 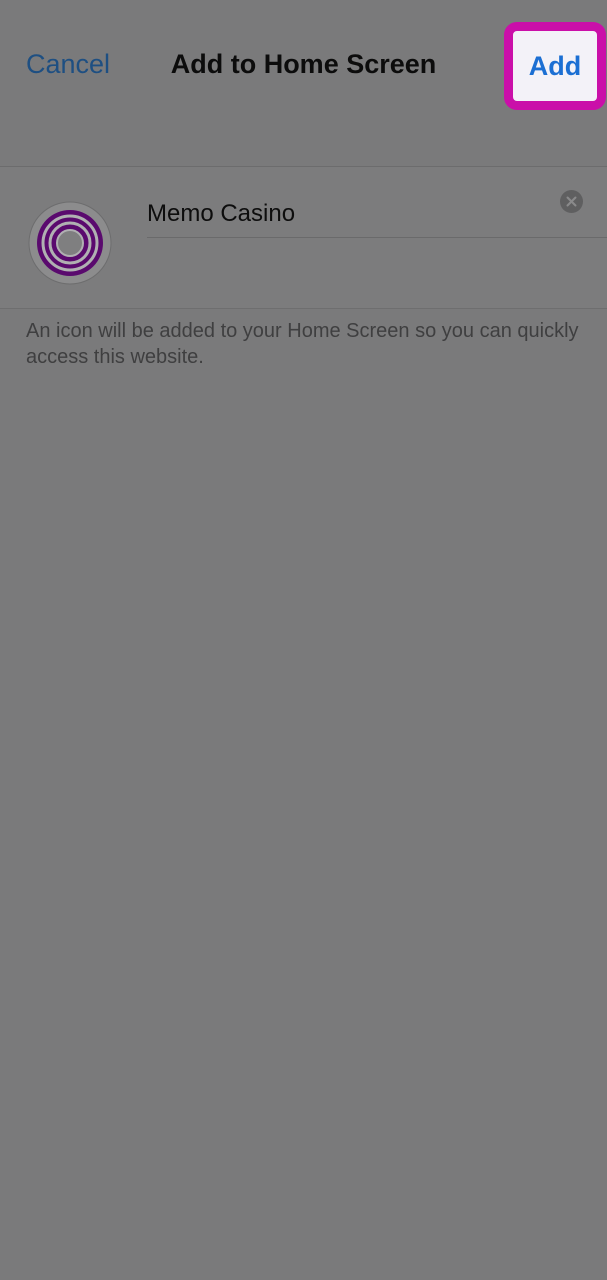 What do you see at coordinates (571, 201) in the screenshot?
I see `clear-x-icon` at bounding box center [571, 201].